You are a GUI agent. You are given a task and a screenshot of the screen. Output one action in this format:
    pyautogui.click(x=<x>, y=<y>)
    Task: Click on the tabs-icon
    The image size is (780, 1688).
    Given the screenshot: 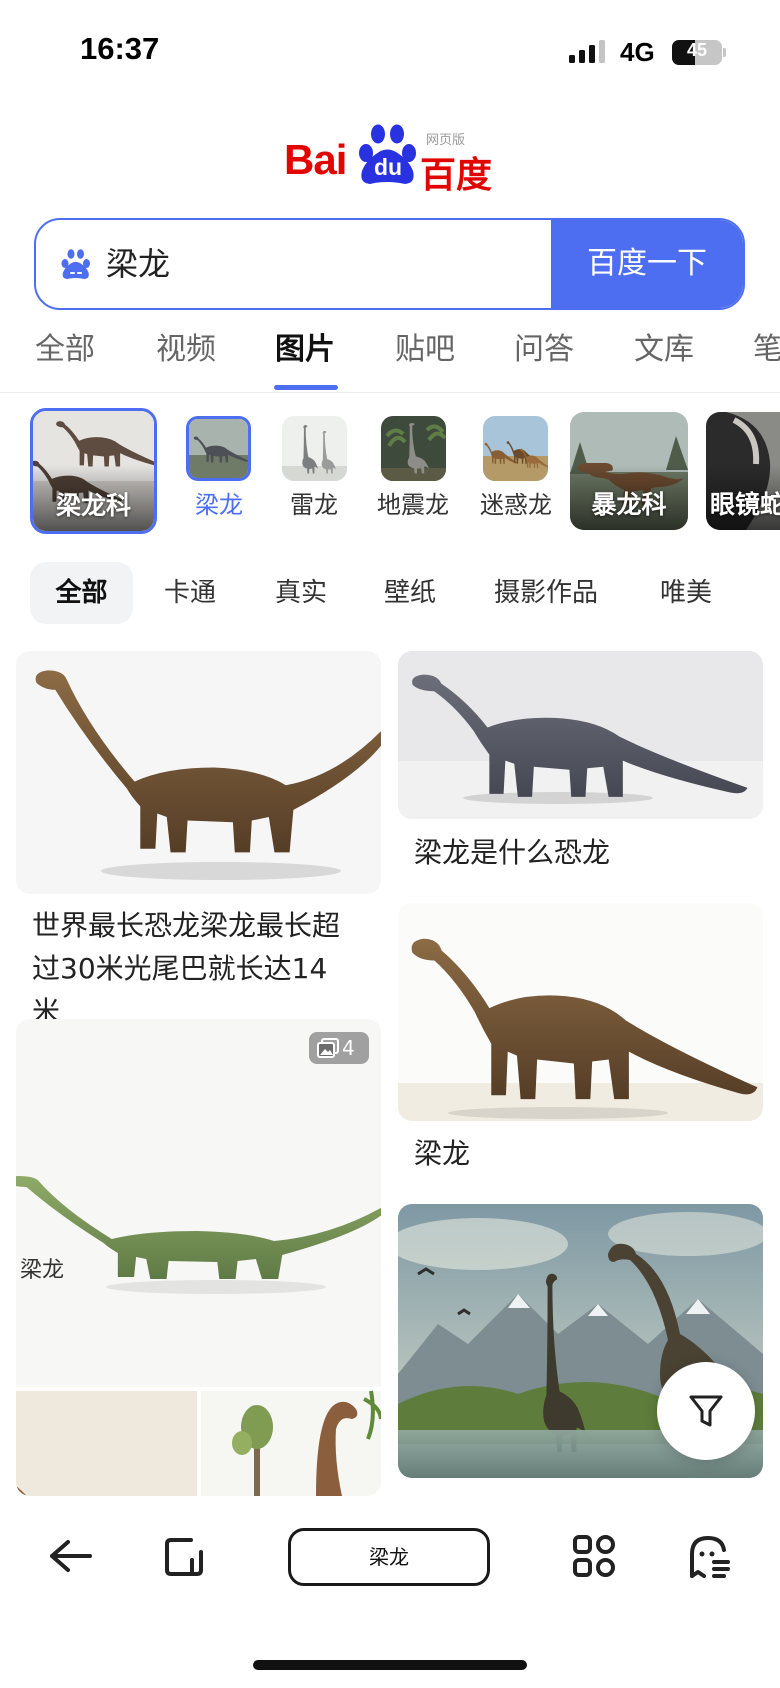 What is the action you would take?
    pyautogui.click(x=185, y=1556)
    